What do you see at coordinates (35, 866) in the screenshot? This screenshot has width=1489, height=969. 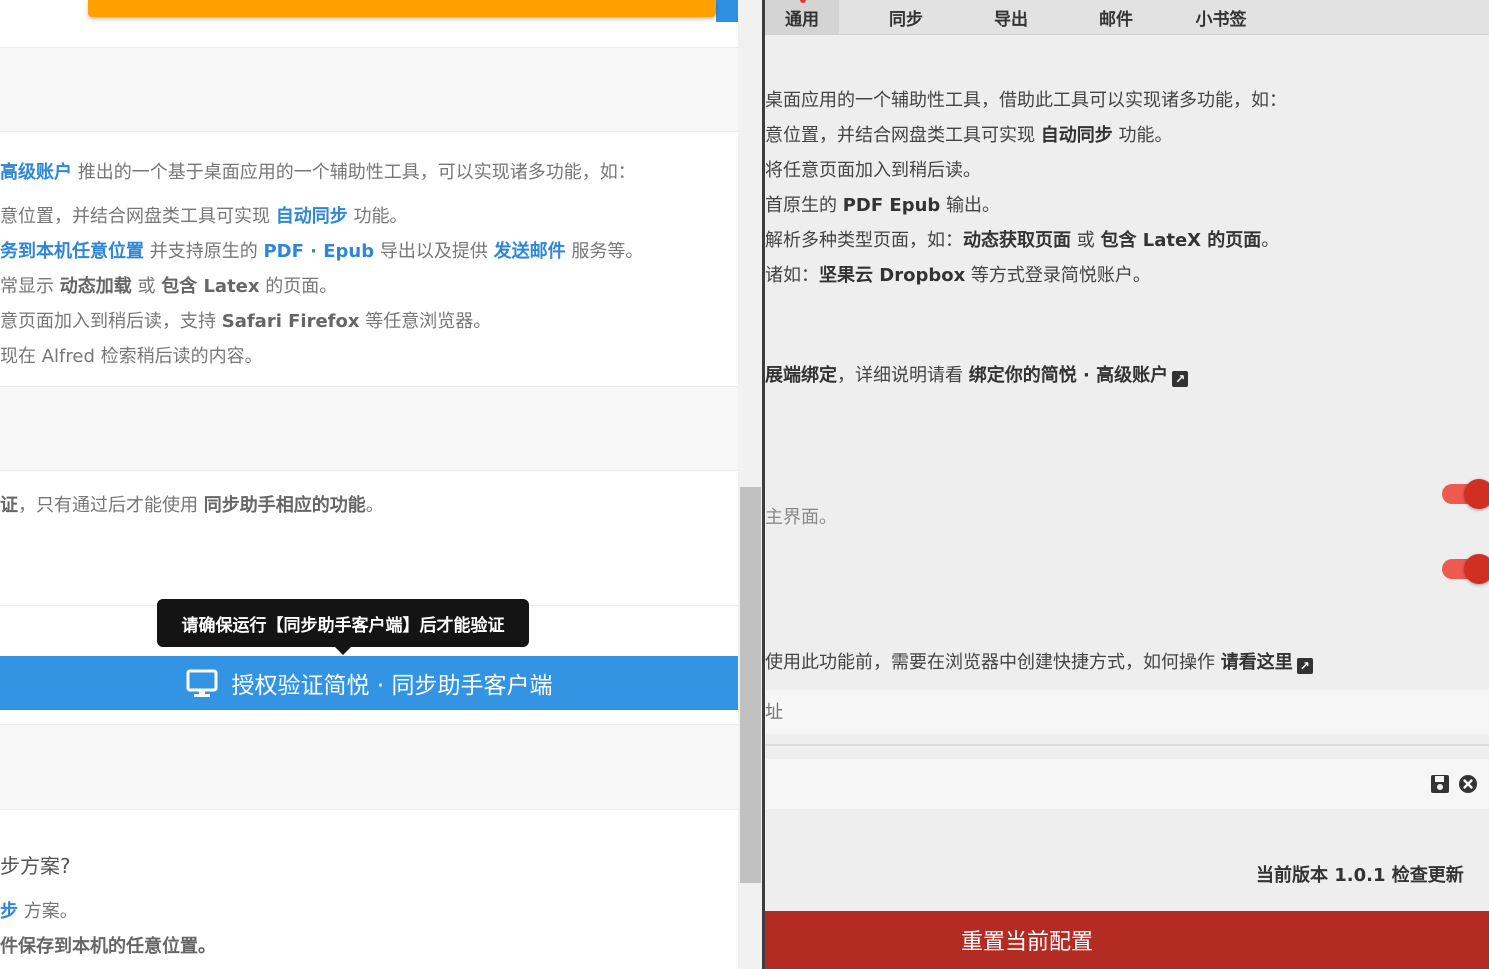 I see `faq-question: 步方案?` at bounding box center [35, 866].